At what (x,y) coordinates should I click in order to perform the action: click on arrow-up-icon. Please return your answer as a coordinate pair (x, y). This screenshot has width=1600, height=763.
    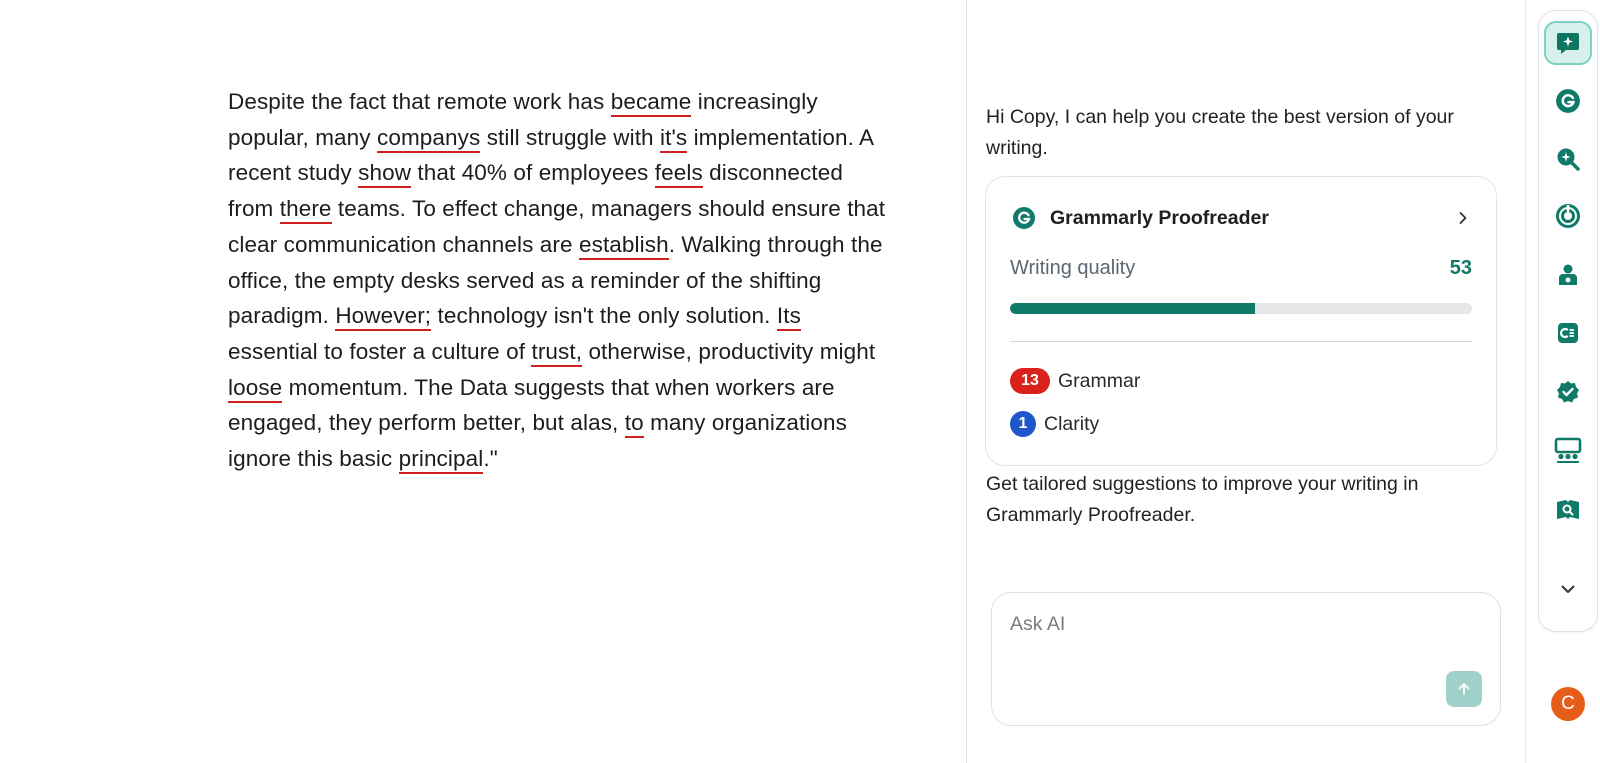
    Looking at the image, I should click on (1464, 689).